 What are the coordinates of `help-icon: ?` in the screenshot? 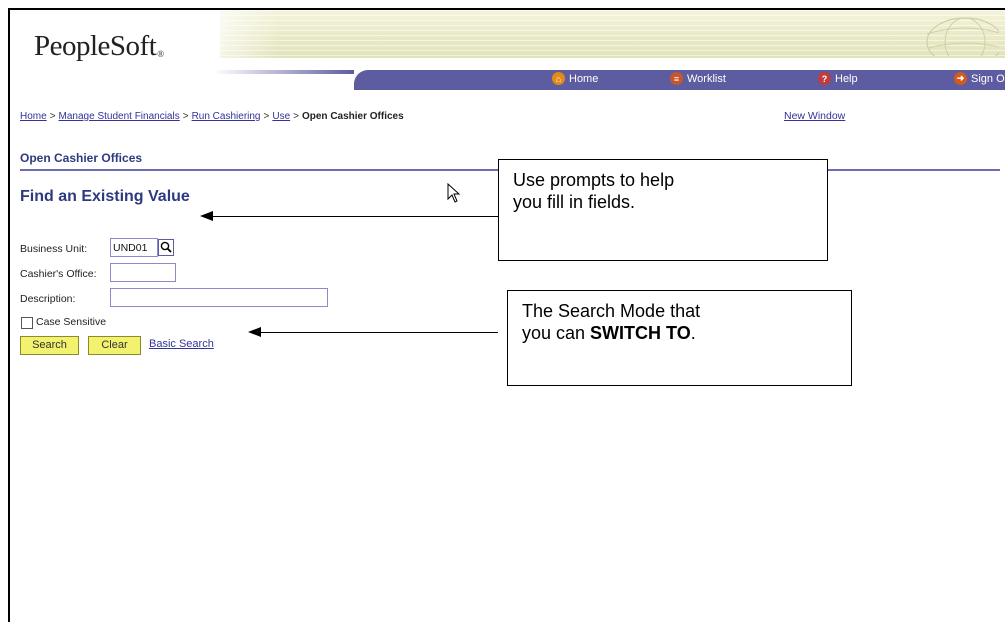 It's located at (824, 78).